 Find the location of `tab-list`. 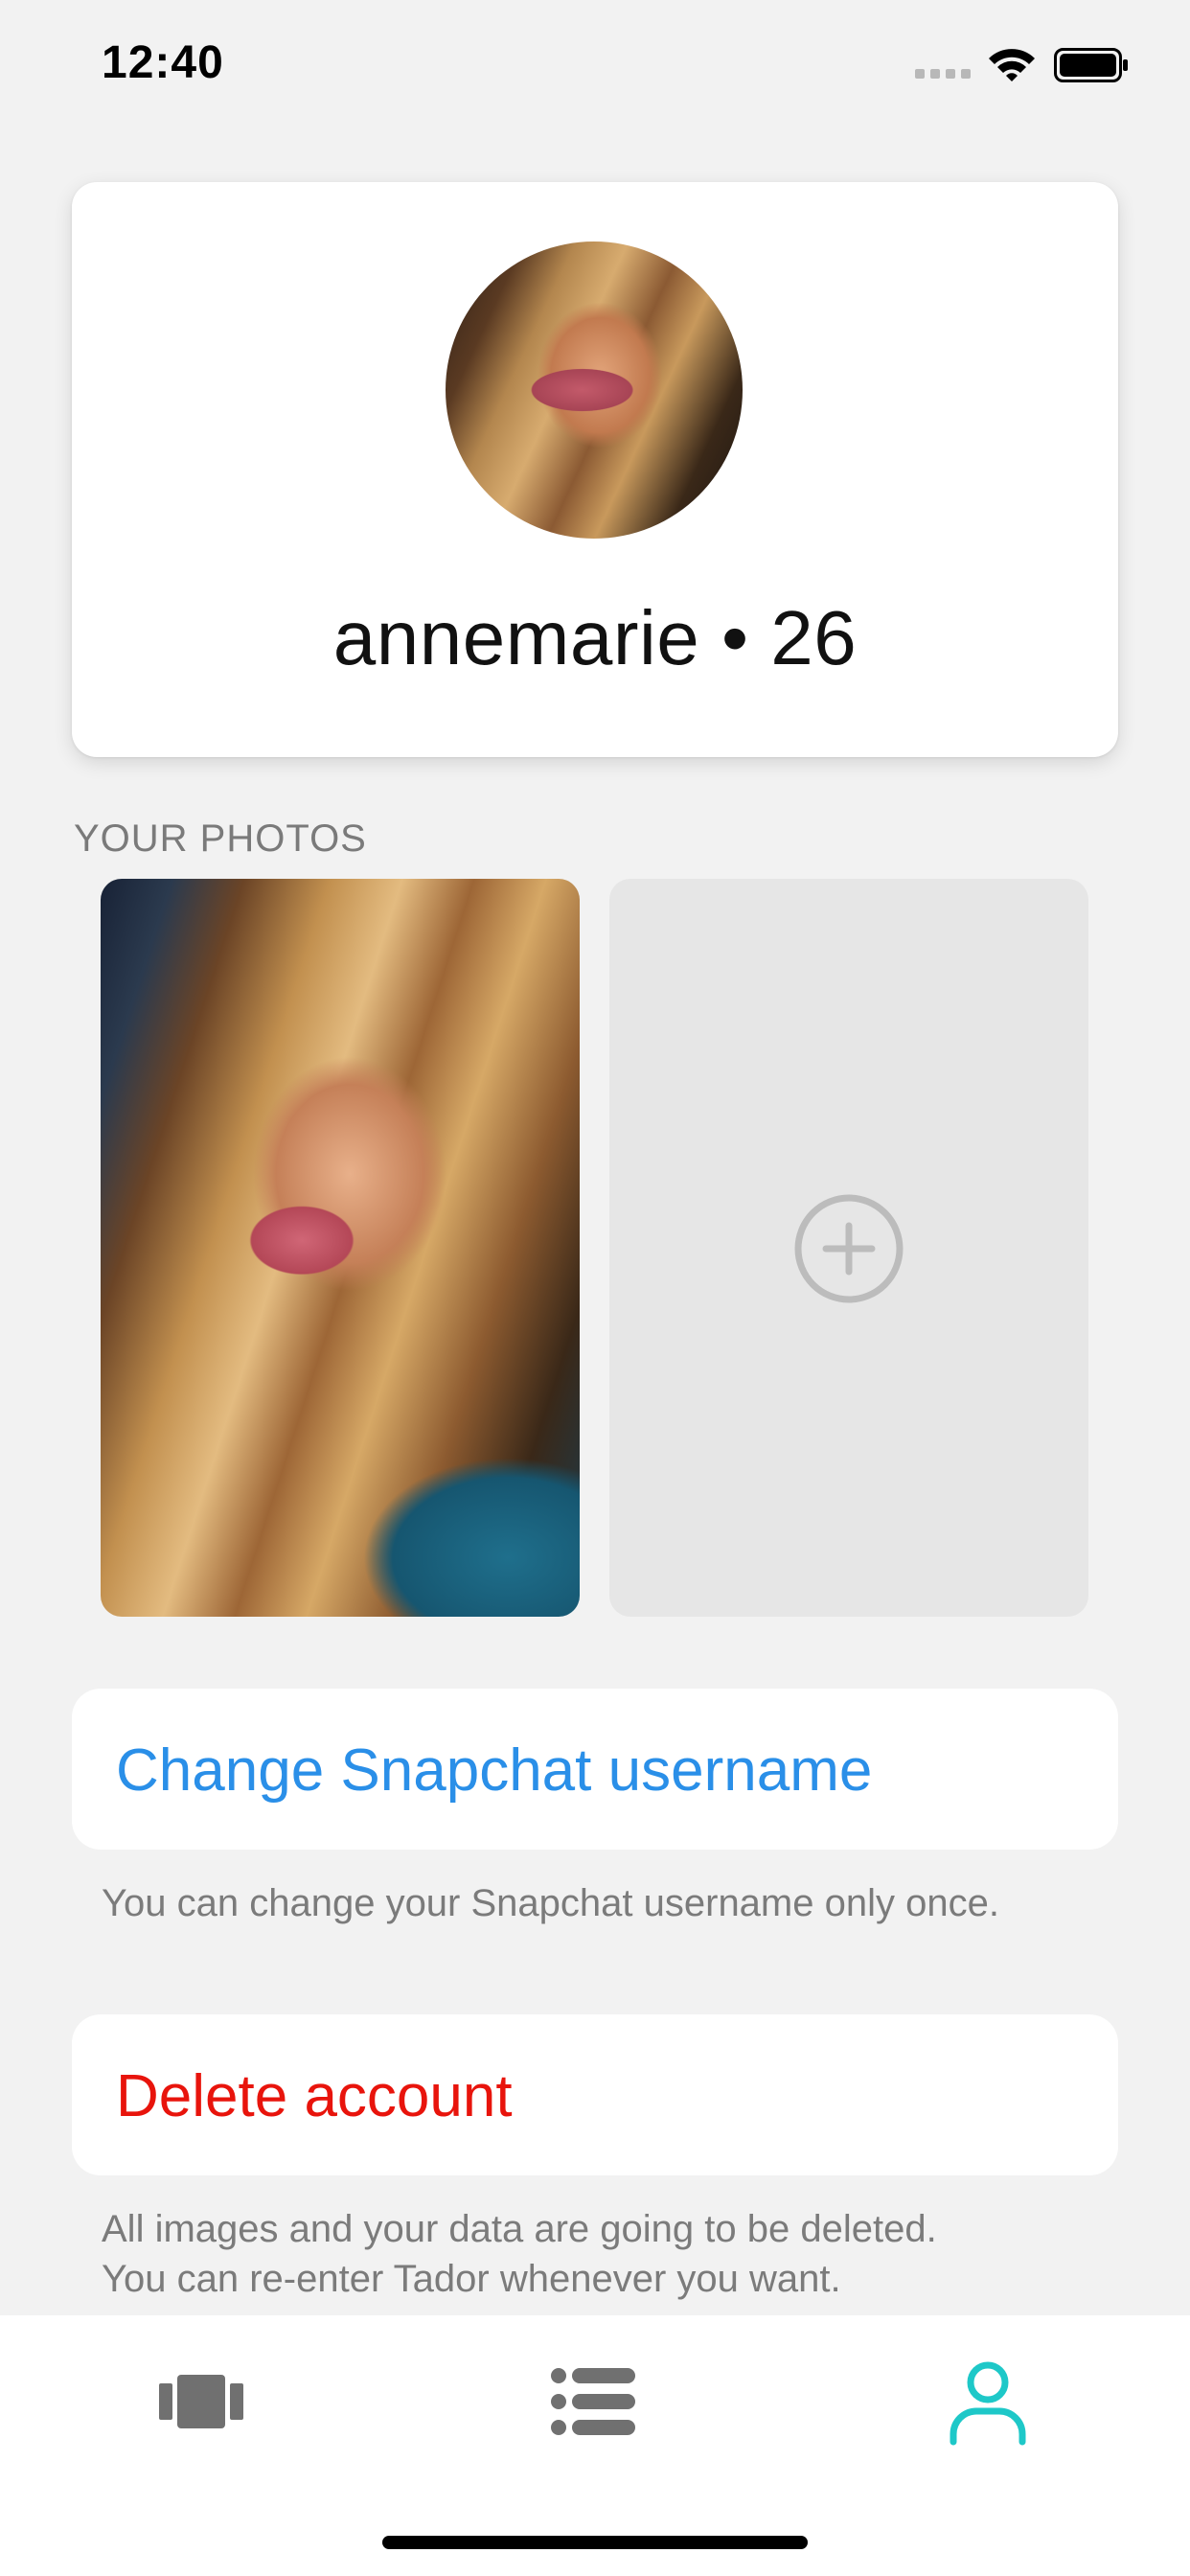

tab-list is located at coordinates (595, 2396).